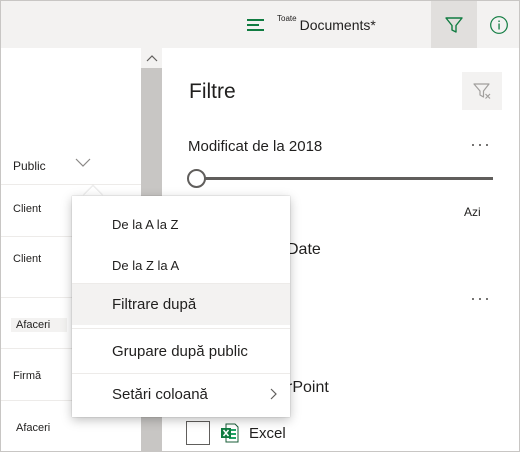 The image size is (520, 452). Describe the element at coordinates (196, 178) in the screenshot. I see `date-slider-thumb` at that location.